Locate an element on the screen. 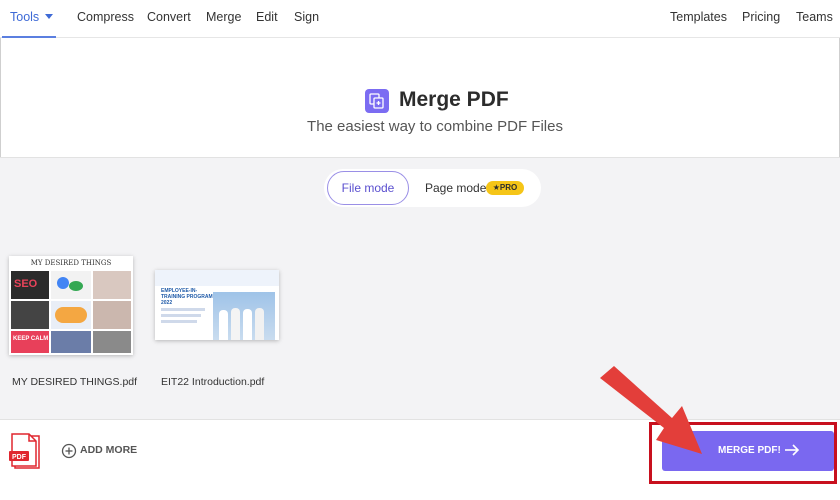 Image resolution: width=840 pixels, height=500 pixels. pro-badge: ★PRO is located at coordinates (505, 188).